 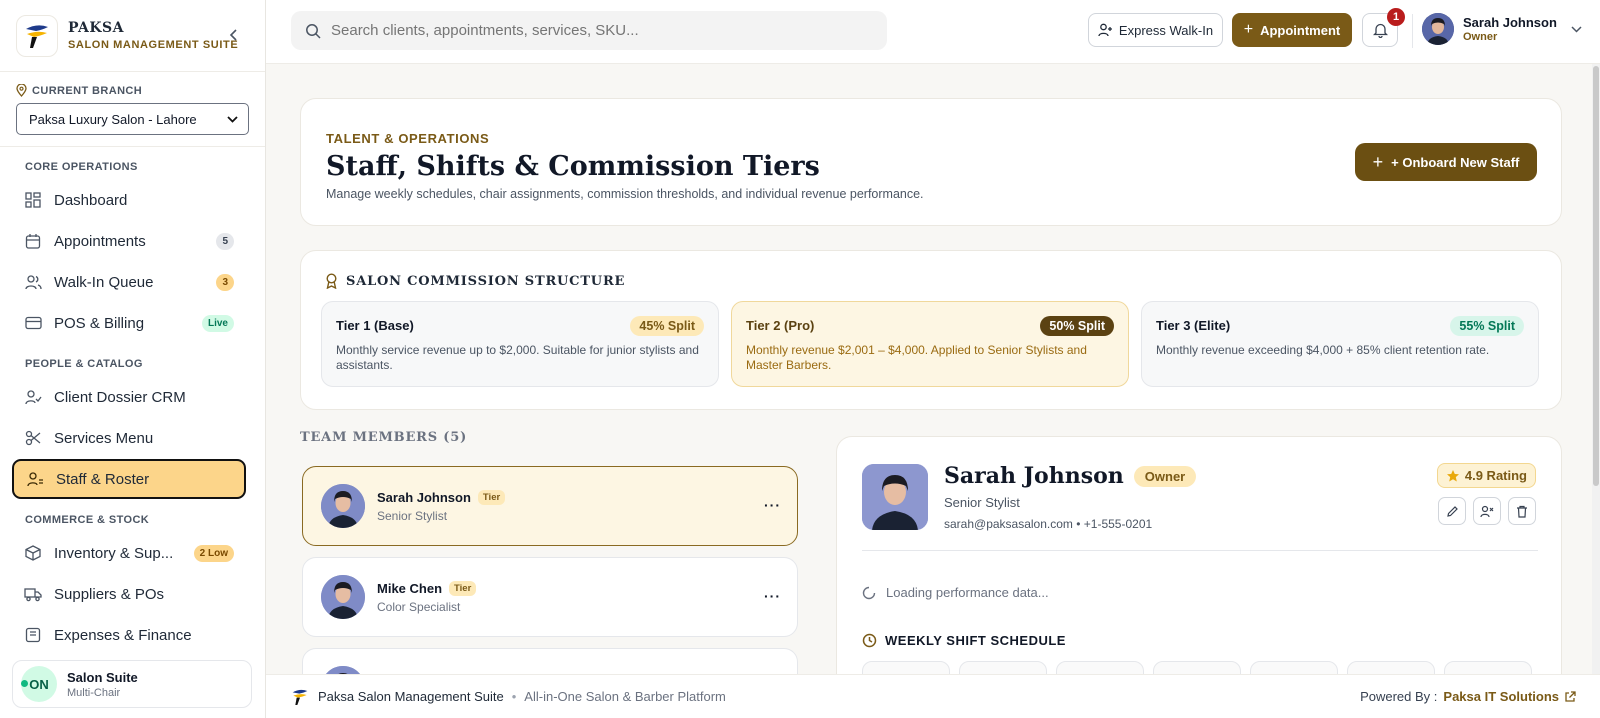 I want to click on sidebar-item-staff-roster: Staff & Roster, so click(x=129, y=479).